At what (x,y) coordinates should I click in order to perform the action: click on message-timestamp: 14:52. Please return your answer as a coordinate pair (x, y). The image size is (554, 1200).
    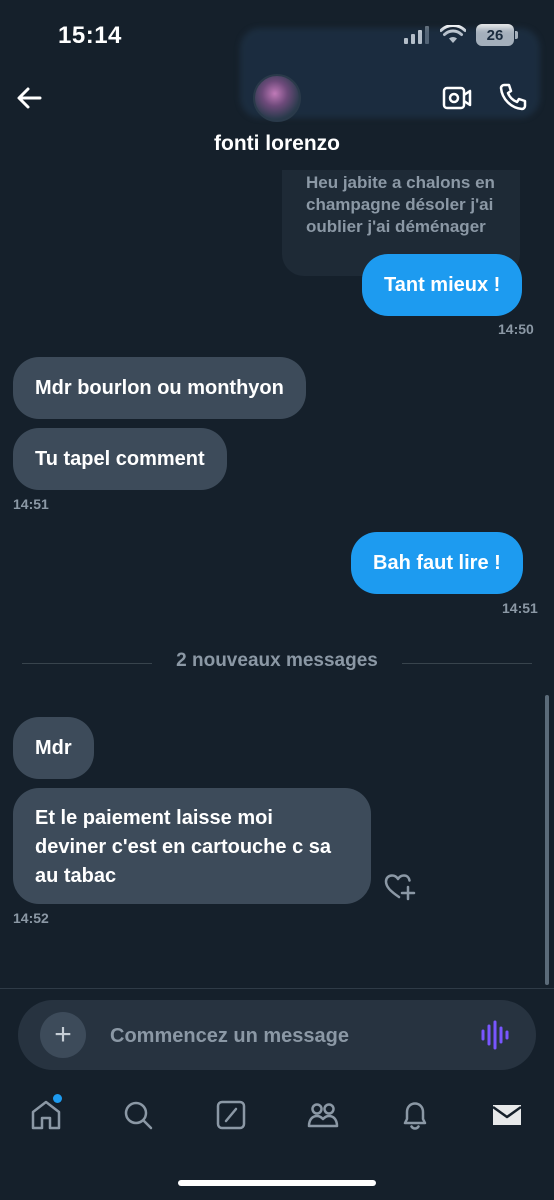
    Looking at the image, I should click on (31, 918).